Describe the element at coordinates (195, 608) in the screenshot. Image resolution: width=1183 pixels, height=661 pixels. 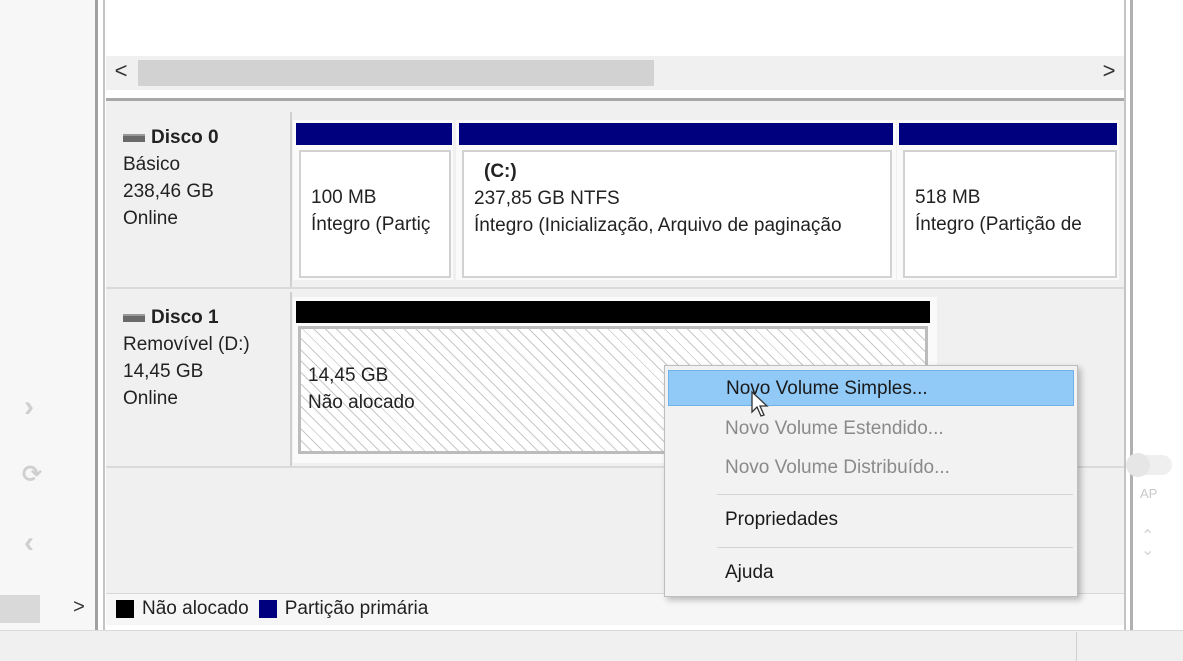
I see `legend-label: Não alocado` at that location.